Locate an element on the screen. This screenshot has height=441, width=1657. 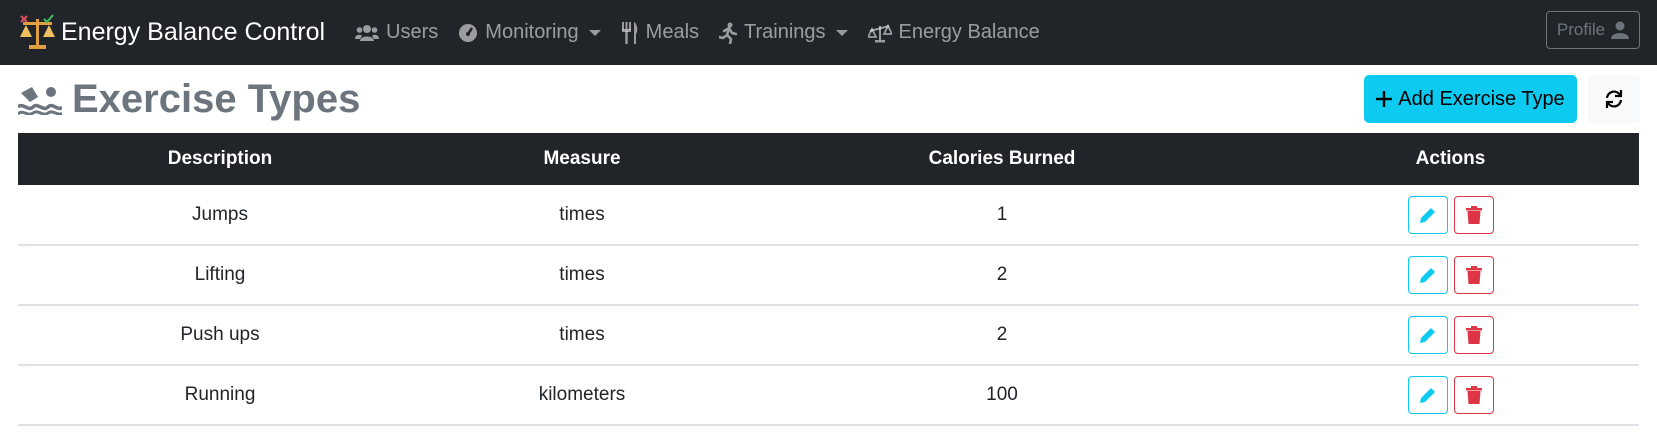
table-row: Running kilometers 100 is located at coordinates (828, 395).